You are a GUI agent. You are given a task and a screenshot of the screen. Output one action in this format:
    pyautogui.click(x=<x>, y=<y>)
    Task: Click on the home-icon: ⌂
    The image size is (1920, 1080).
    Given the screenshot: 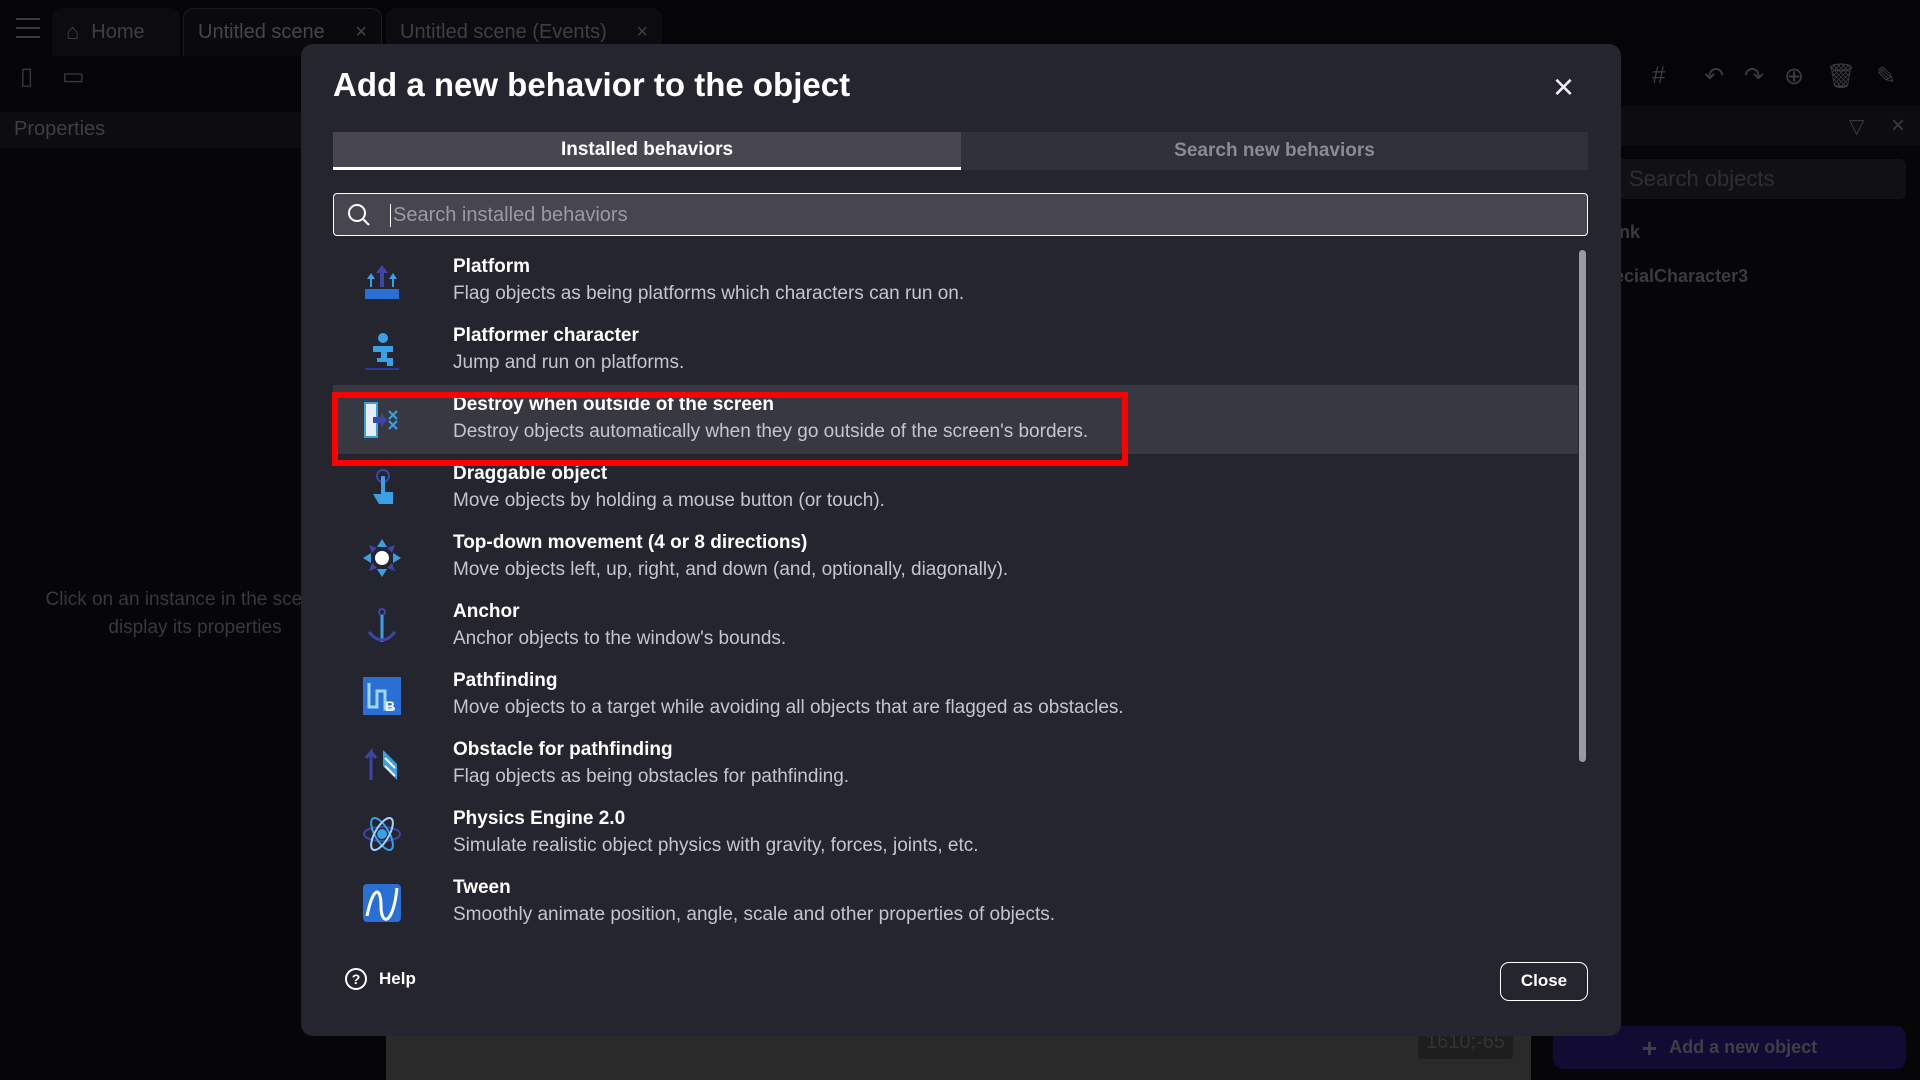 What is the action you would take?
    pyautogui.click(x=73, y=31)
    